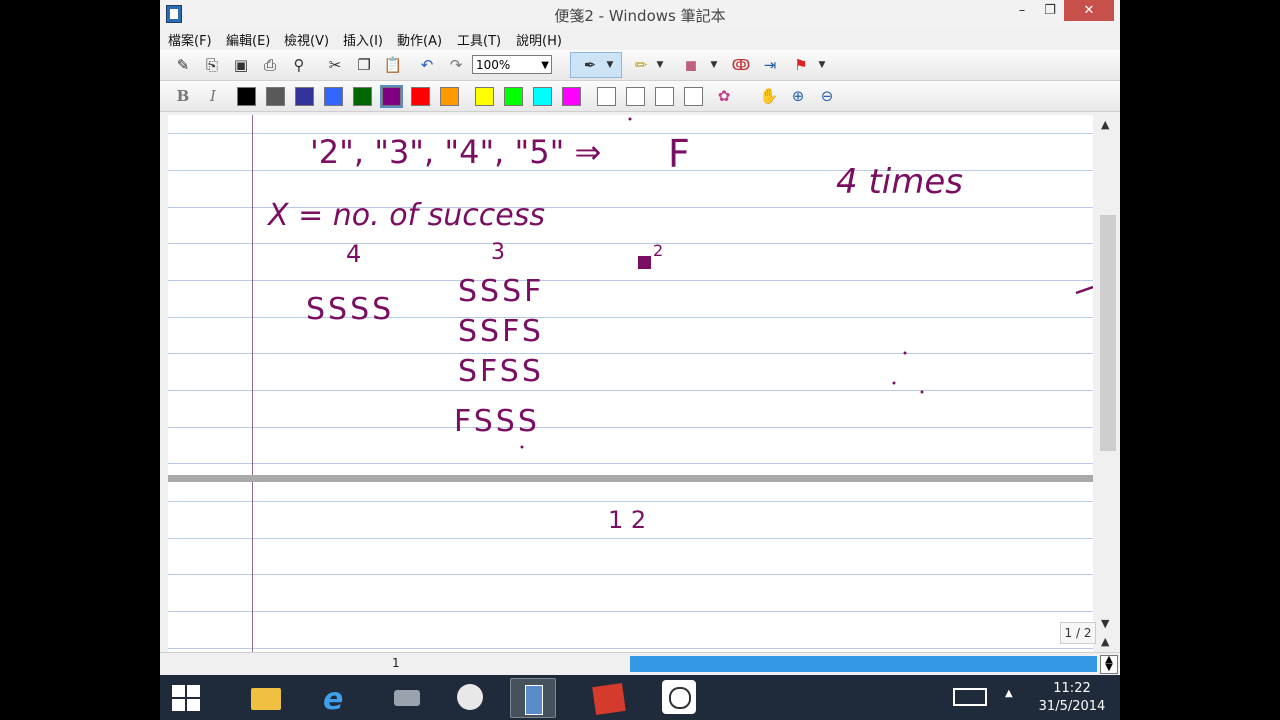  I want to click on taskbar: e ▲ 11:22 31/5/2014, so click(640, 697).